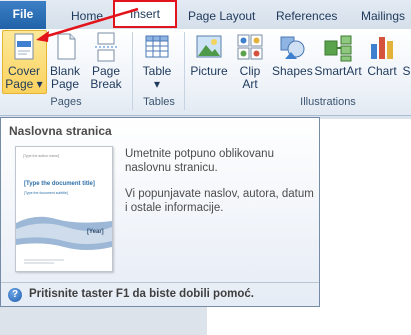 The image size is (411, 335). I want to click on tab-file: File, so click(23, 15).